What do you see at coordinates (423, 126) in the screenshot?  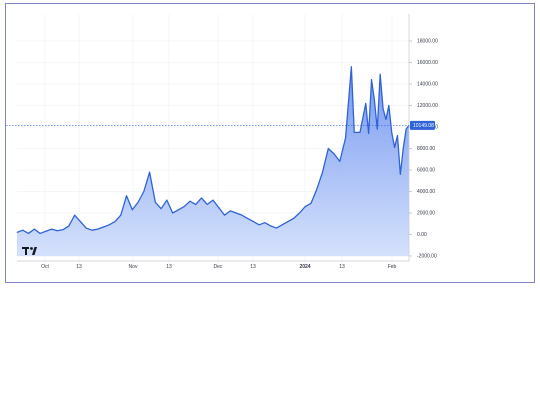 I see `last-value-label: 10149.08` at bounding box center [423, 126].